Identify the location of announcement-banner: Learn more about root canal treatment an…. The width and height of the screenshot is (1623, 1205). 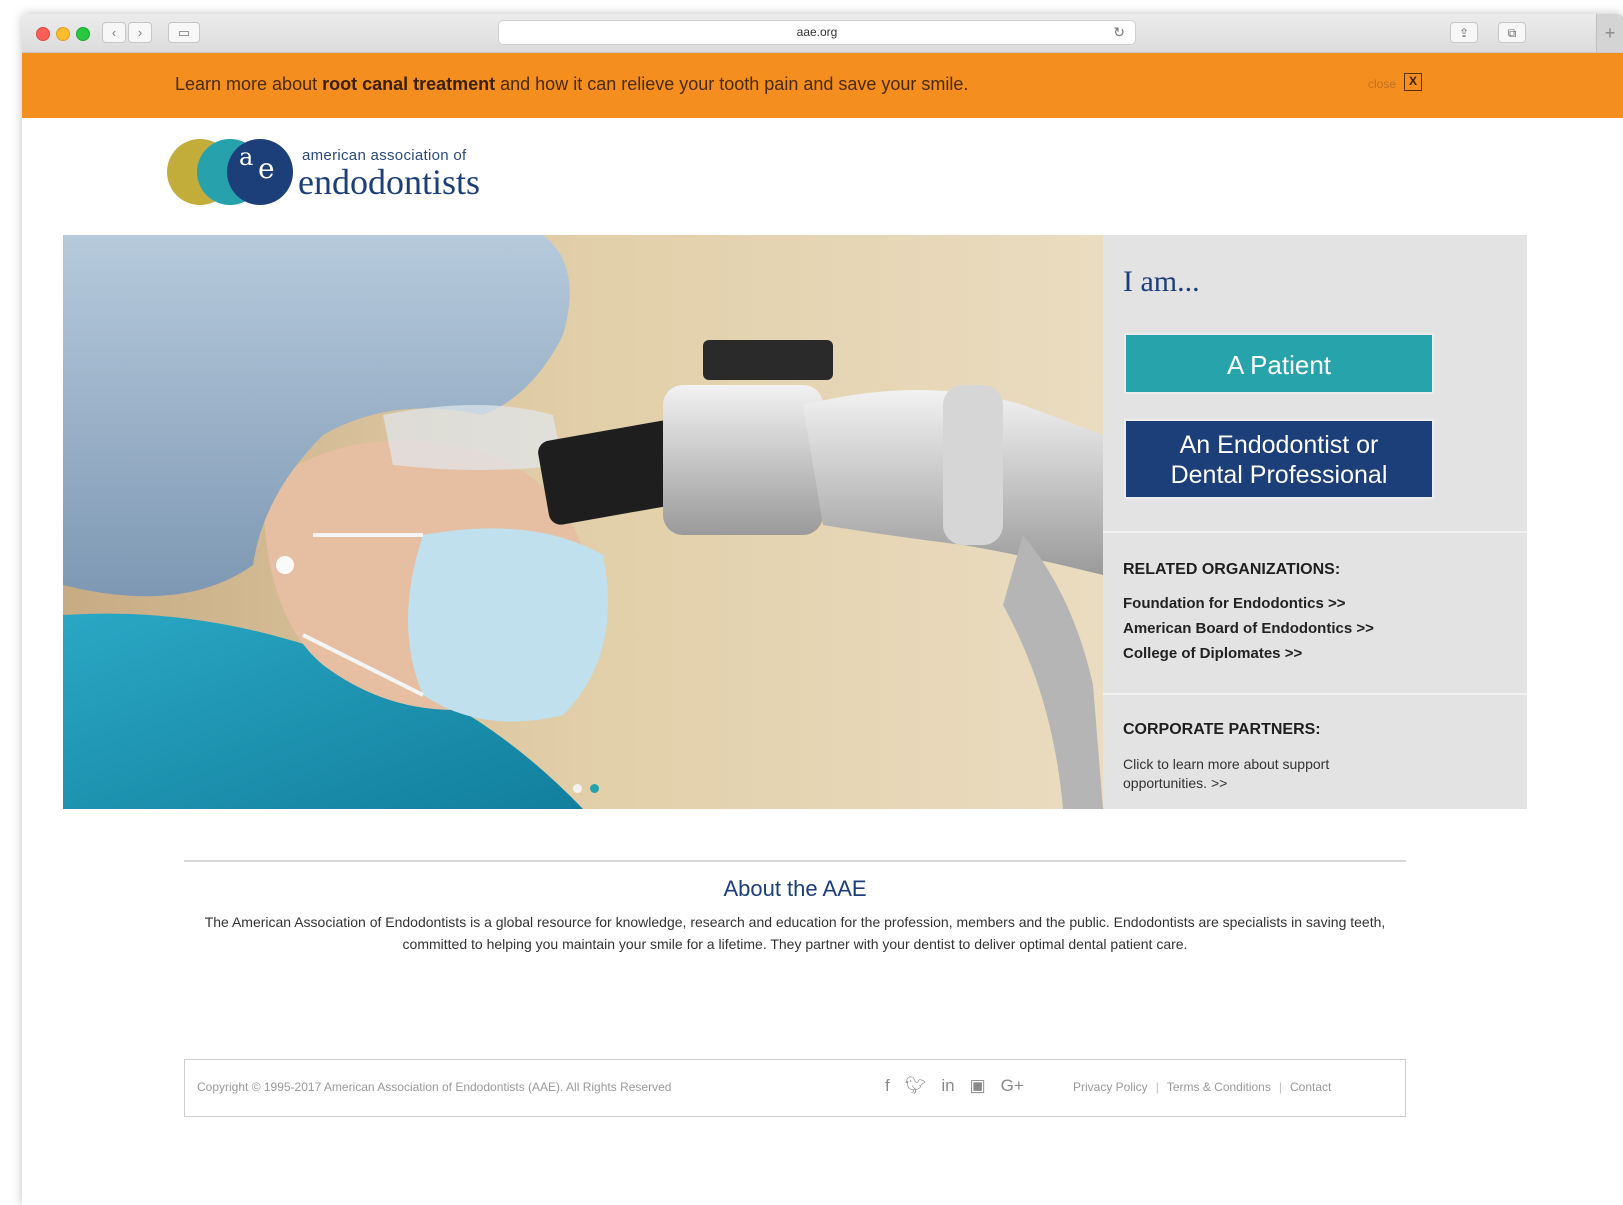
(822, 85).